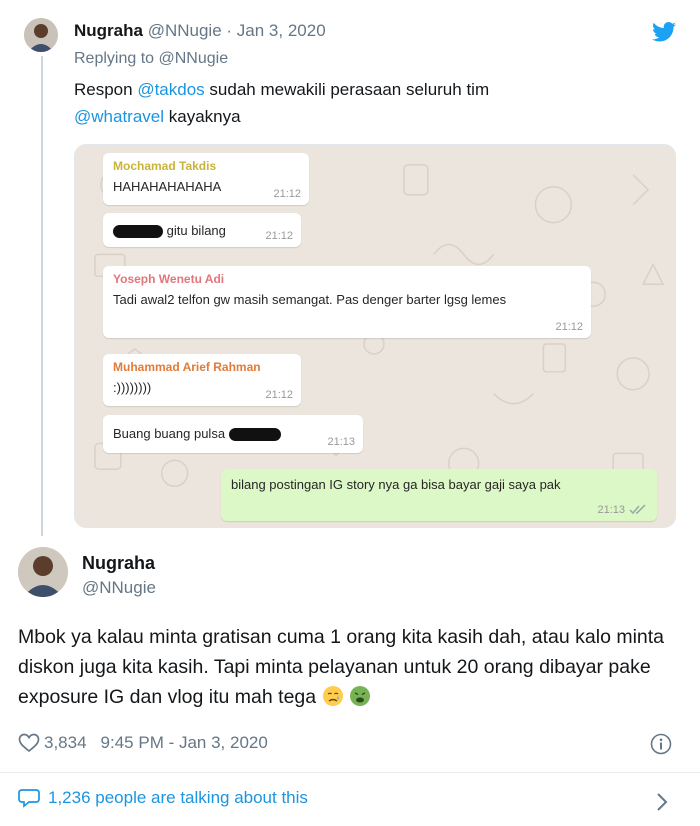  Describe the element at coordinates (202, 116) in the screenshot. I see `text-part: kayaknya` at that location.